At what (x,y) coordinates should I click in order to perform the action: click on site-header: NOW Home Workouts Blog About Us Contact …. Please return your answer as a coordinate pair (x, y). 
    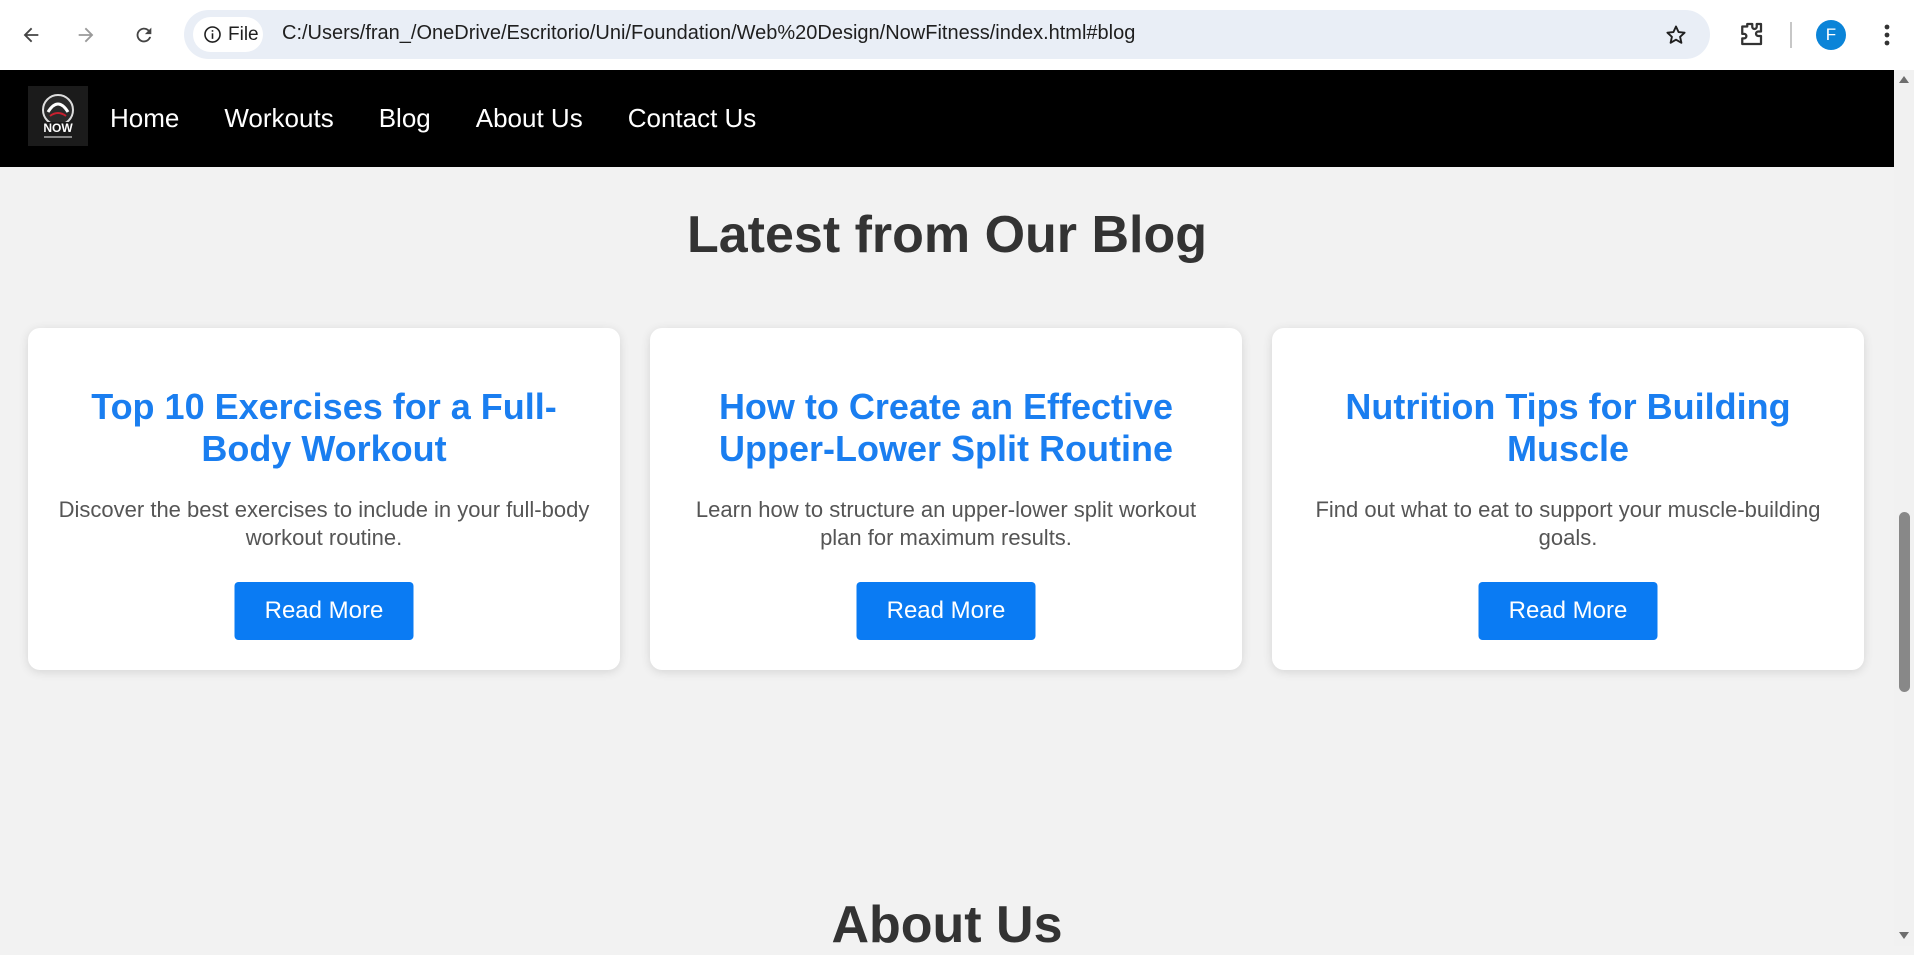
    Looking at the image, I should click on (947, 118).